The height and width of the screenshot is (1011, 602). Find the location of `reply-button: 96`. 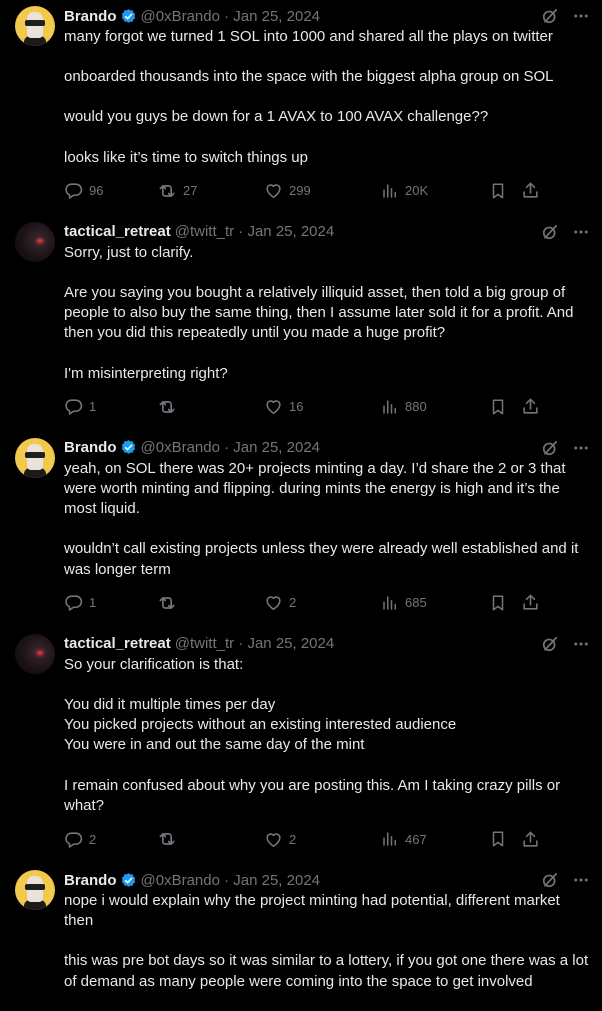

reply-button: 96 is located at coordinates (110, 190).